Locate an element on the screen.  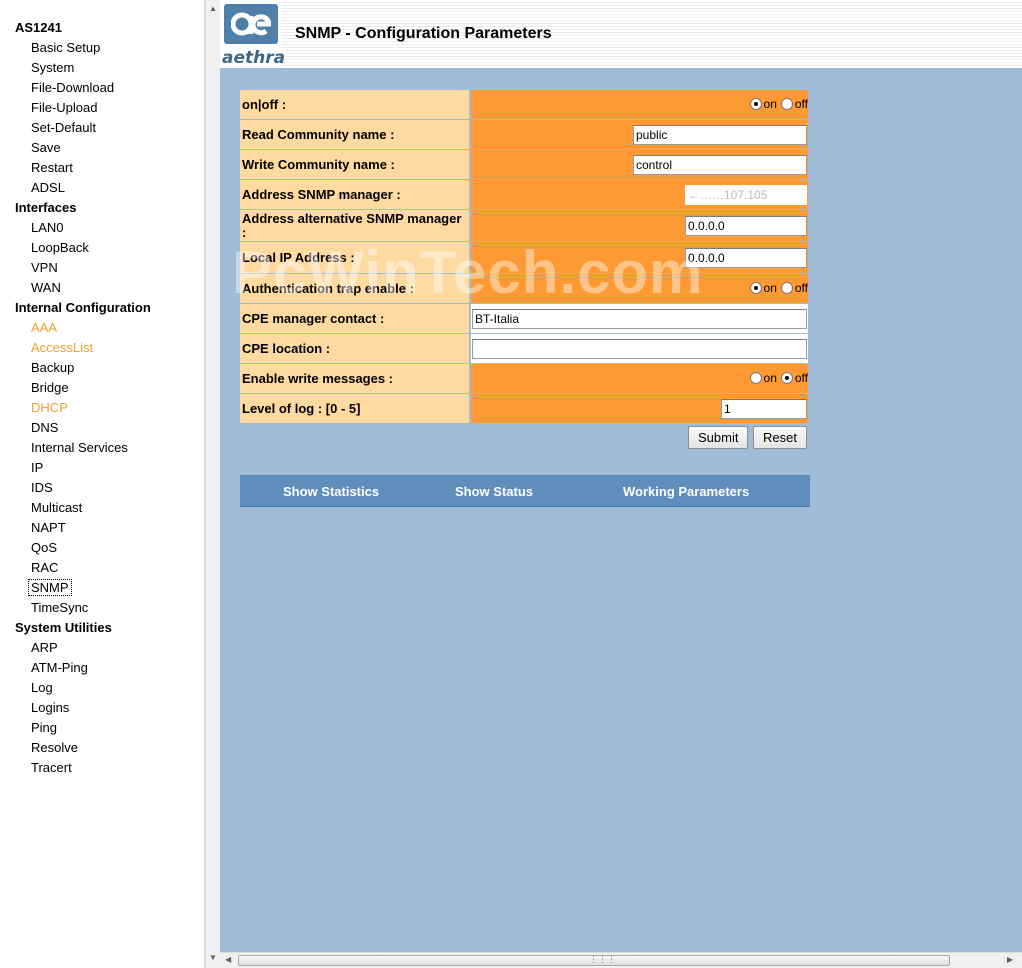
row-write-community: Write Community name : is located at coordinates (524, 164).